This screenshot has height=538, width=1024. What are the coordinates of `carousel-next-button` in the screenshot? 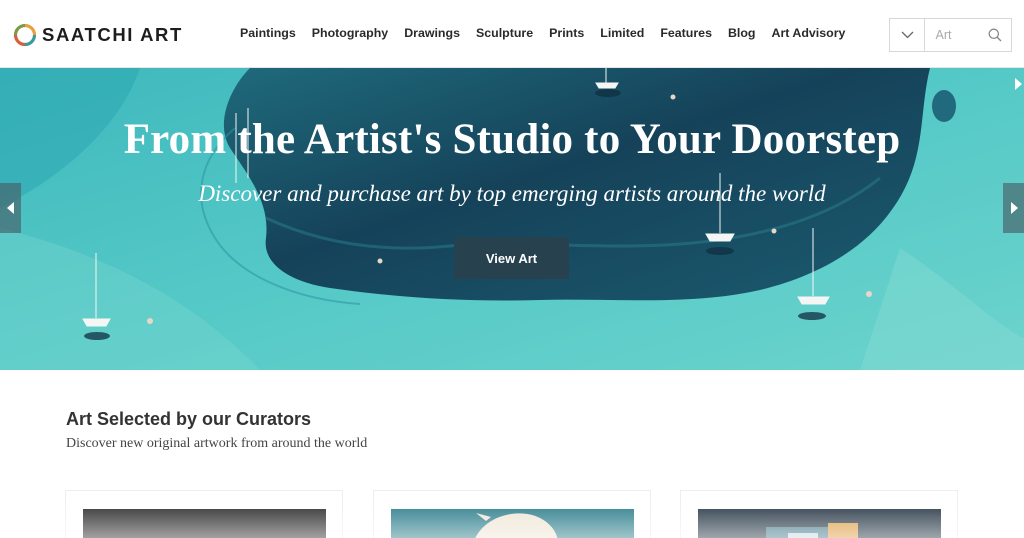 It's located at (1013, 208).